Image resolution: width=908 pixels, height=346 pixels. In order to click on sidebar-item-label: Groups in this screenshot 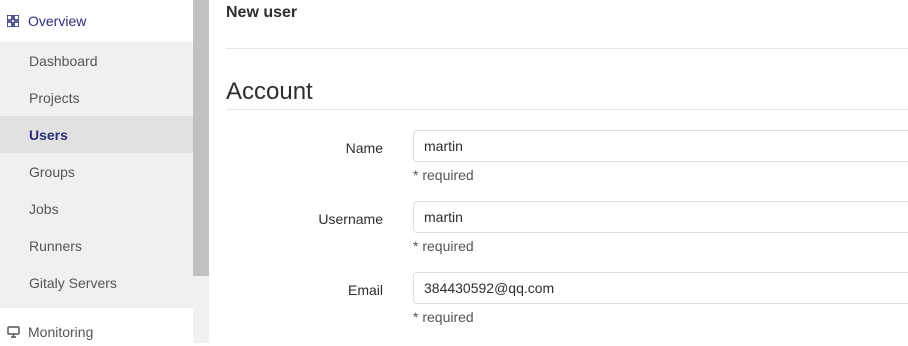, I will do `click(52, 171)`.